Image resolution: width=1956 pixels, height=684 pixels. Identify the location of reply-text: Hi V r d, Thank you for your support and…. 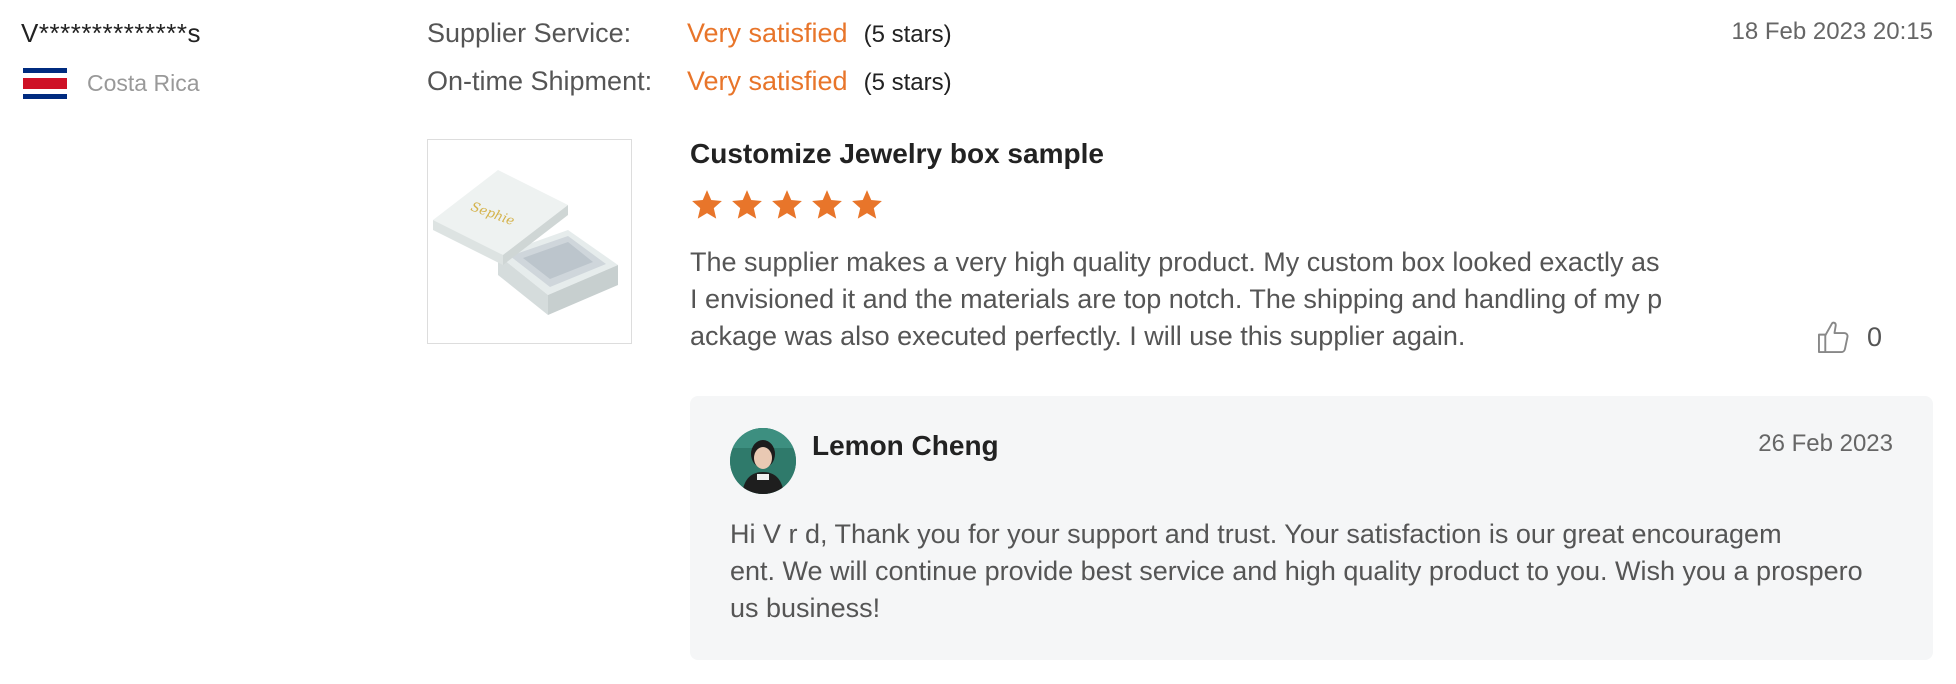
(1296, 571).